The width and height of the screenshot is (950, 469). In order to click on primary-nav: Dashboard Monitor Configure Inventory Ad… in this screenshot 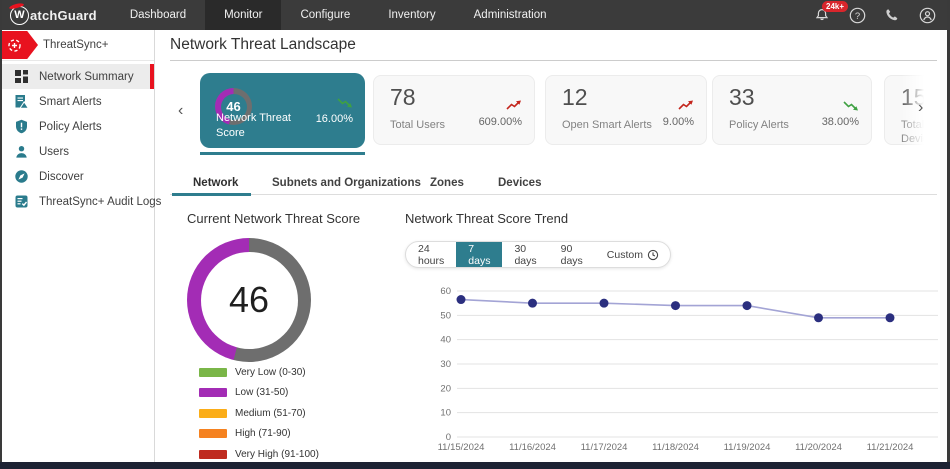, I will do `click(338, 15)`.